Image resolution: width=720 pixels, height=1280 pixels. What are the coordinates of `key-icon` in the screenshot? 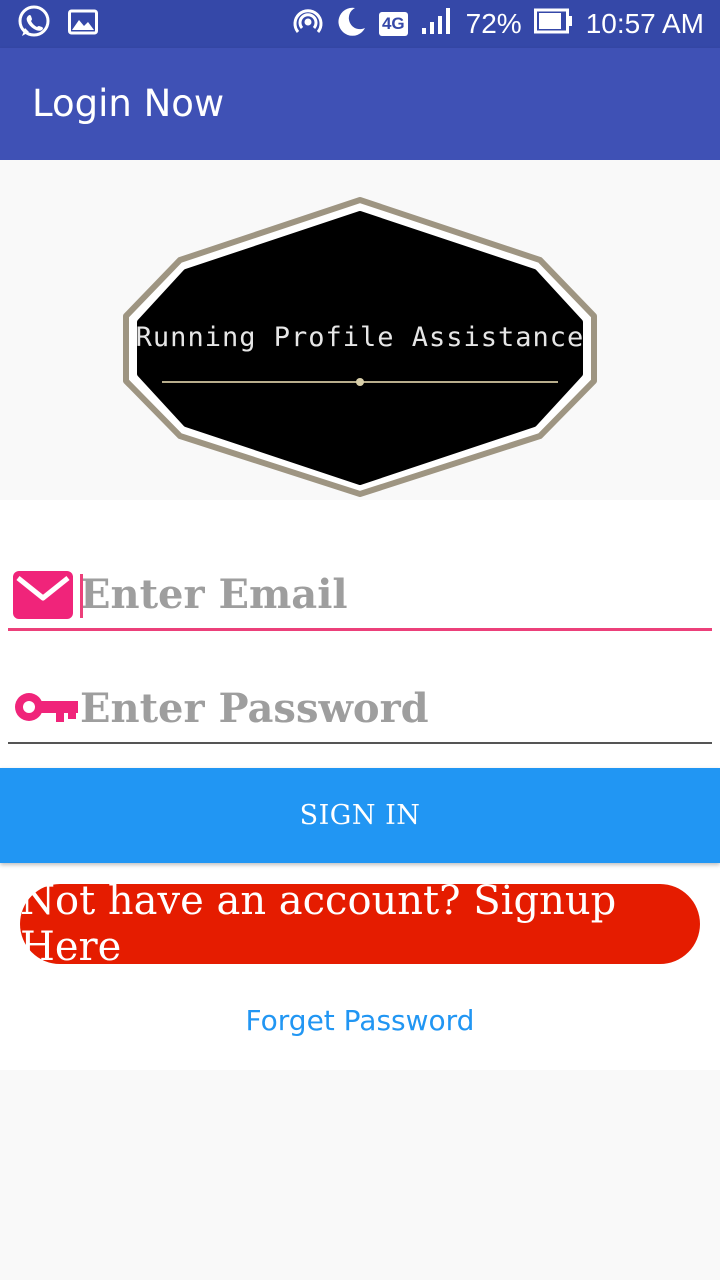 It's located at (45, 709).